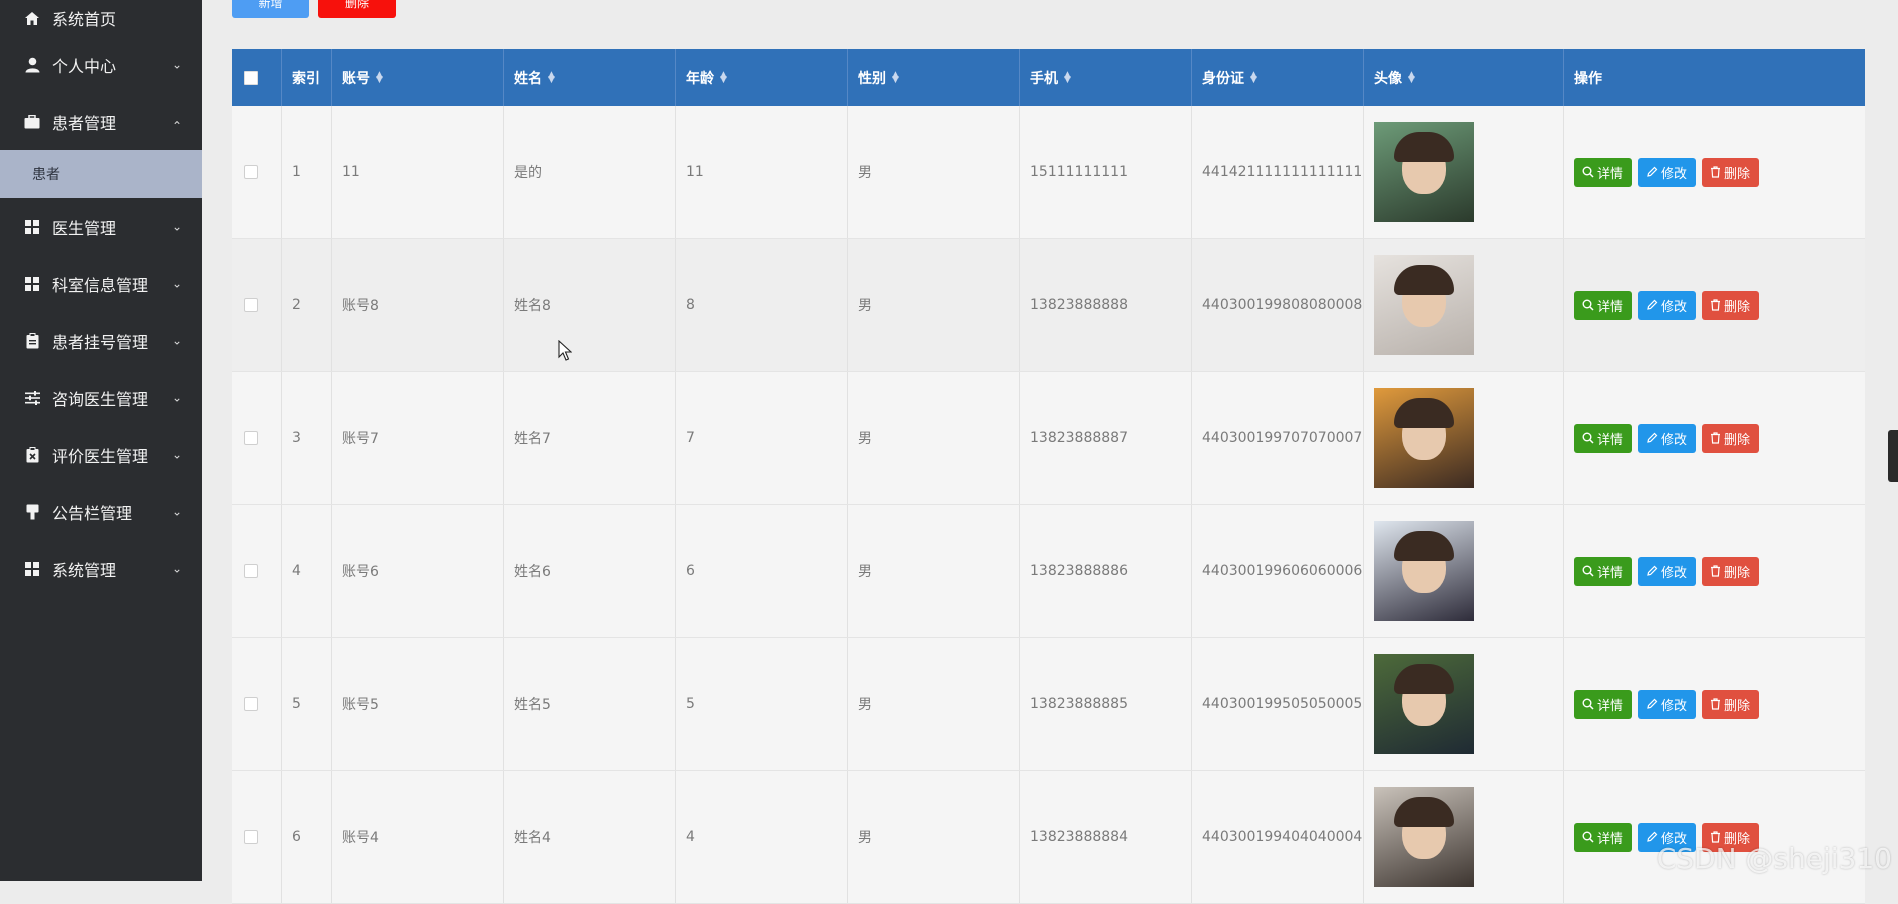 This screenshot has height=904, width=1898. I want to click on header-id-card: 身份证 ▲ ▼, so click(1278, 77).